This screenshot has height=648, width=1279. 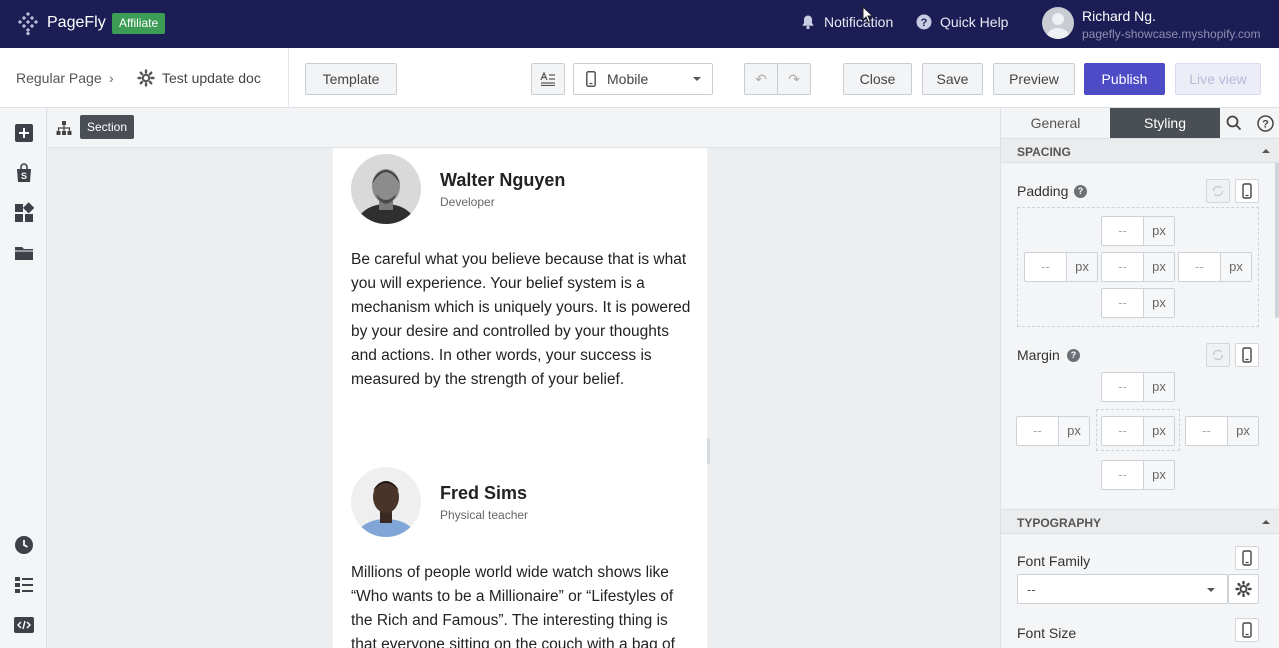 What do you see at coordinates (1159, 303) in the screenshot?
I see `padding-bottom-unit: px` at bounding box center [1159, 303].